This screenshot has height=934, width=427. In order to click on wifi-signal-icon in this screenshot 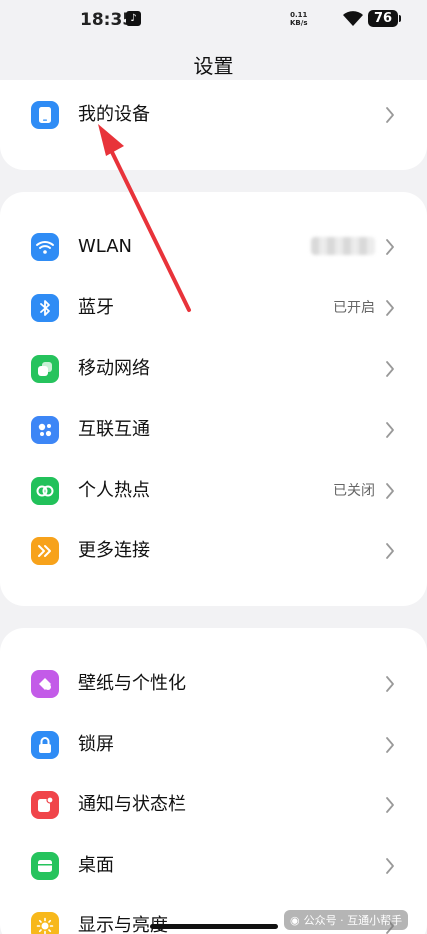, I will do `click(353, 18)`.